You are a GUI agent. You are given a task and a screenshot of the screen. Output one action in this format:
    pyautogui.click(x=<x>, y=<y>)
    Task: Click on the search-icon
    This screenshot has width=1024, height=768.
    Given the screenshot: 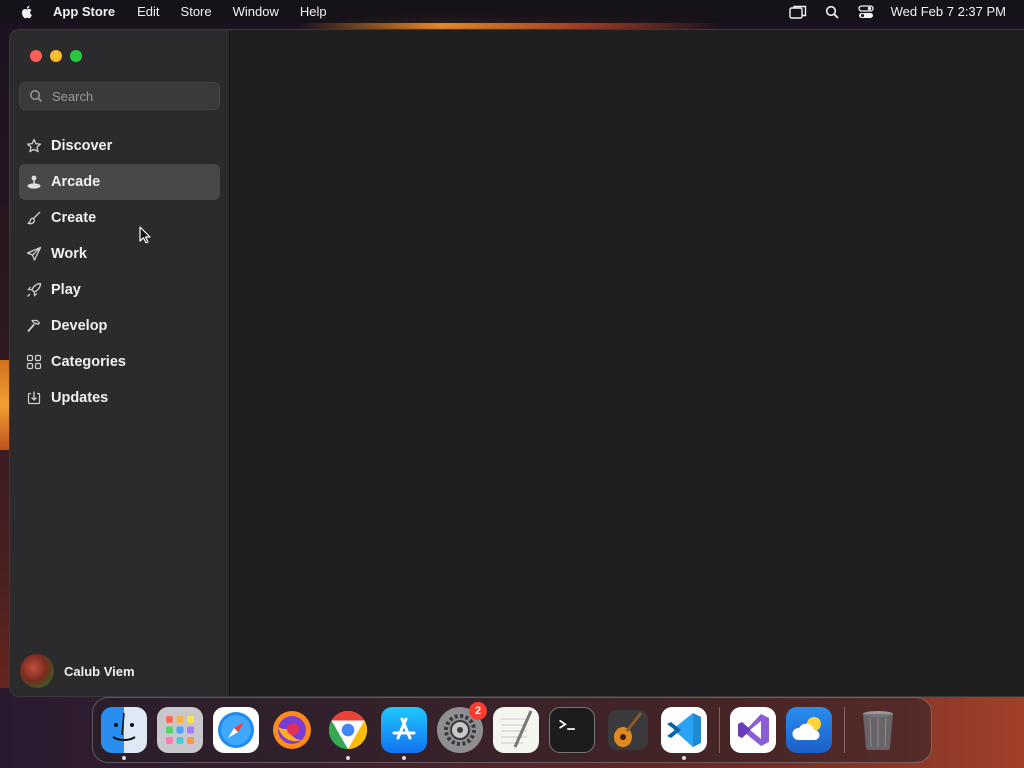 What is the action you would take?
    pyautogui.click(x=36, y=96)
    